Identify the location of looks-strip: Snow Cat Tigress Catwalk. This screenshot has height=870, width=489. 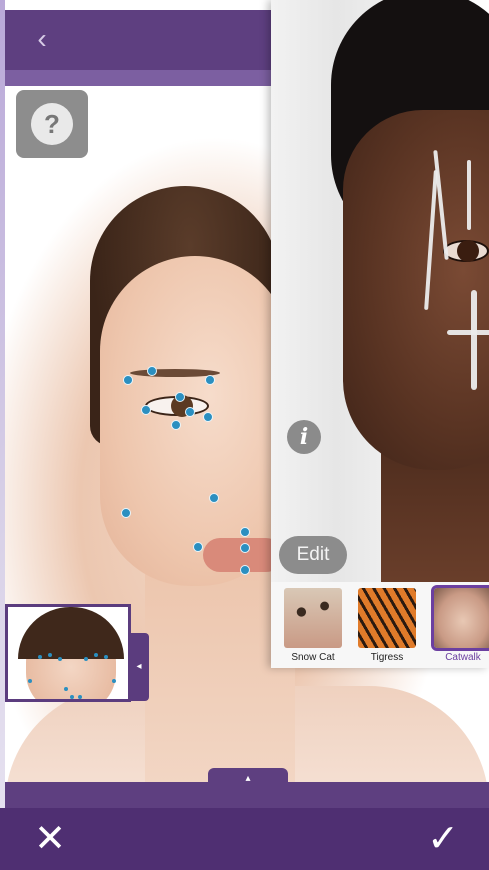
(380, 625).